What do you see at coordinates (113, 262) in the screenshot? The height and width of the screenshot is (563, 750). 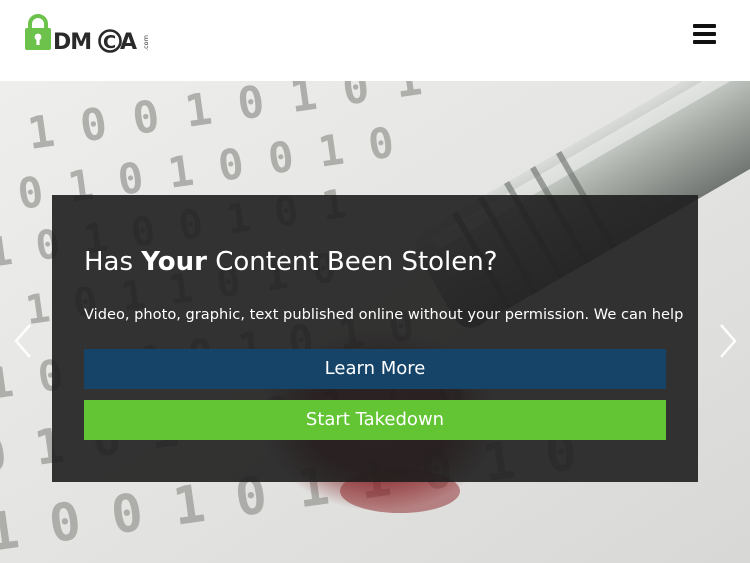 I see `headline-prefix: Has` at bounding box center [113, 262].